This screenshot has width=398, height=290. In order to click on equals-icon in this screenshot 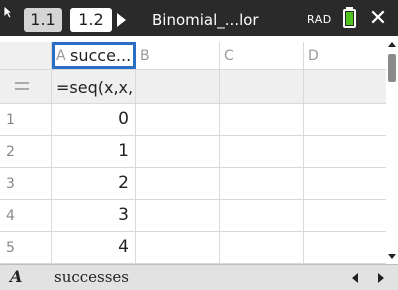, I will do `click(22, 87)`.